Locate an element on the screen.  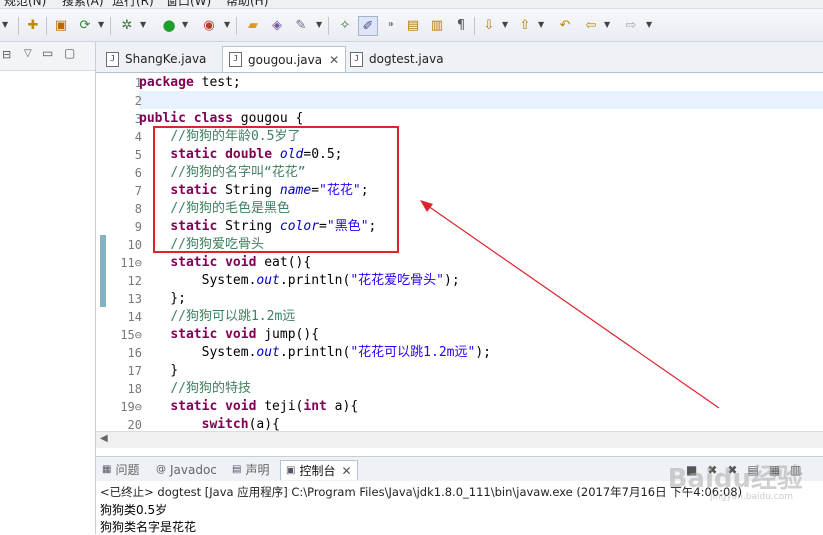
tab-label: Javadoc is located at coordinates (193, 469).